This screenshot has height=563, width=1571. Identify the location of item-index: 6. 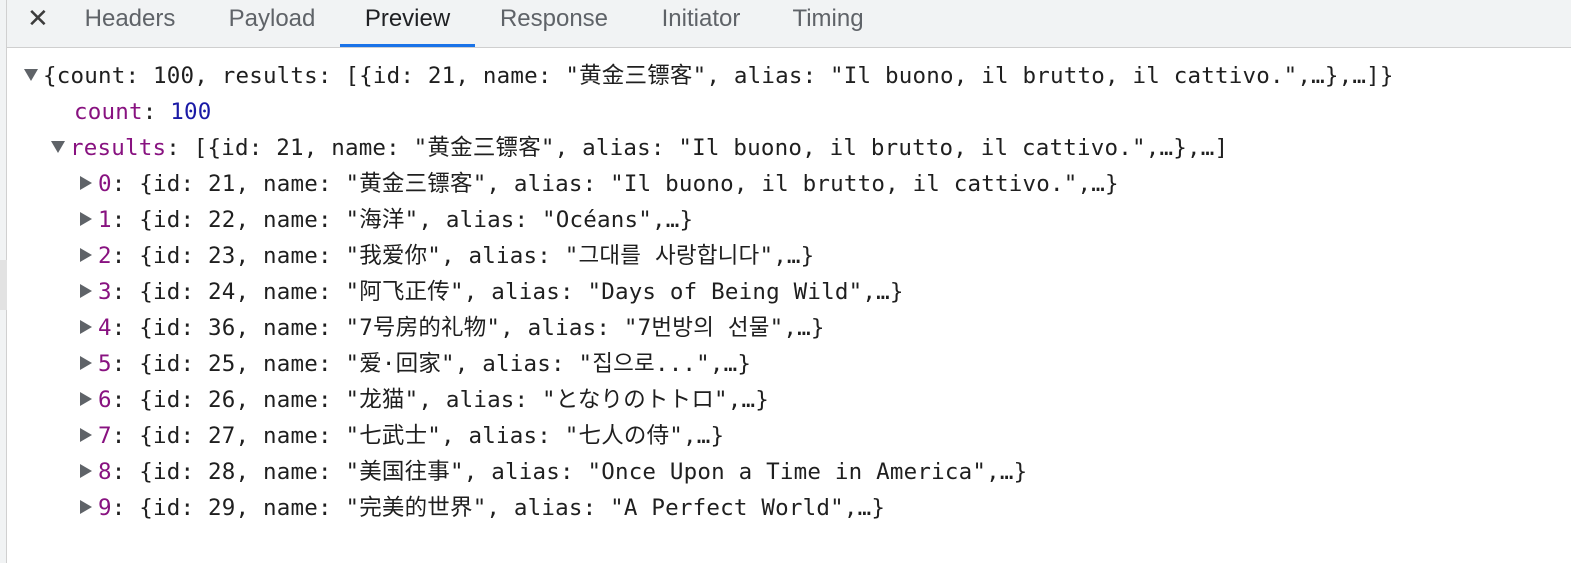
(105, 400).